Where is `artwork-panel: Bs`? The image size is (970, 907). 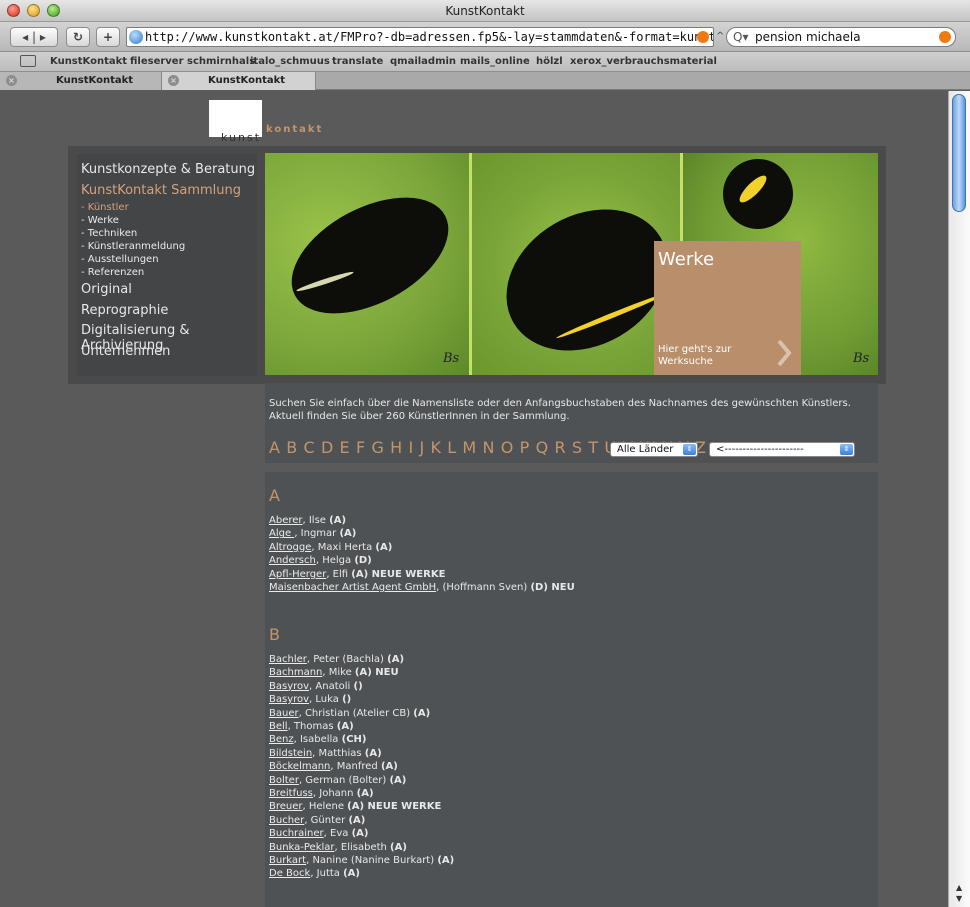
artwork-panel: Bs is located at coordinates (367, 264).